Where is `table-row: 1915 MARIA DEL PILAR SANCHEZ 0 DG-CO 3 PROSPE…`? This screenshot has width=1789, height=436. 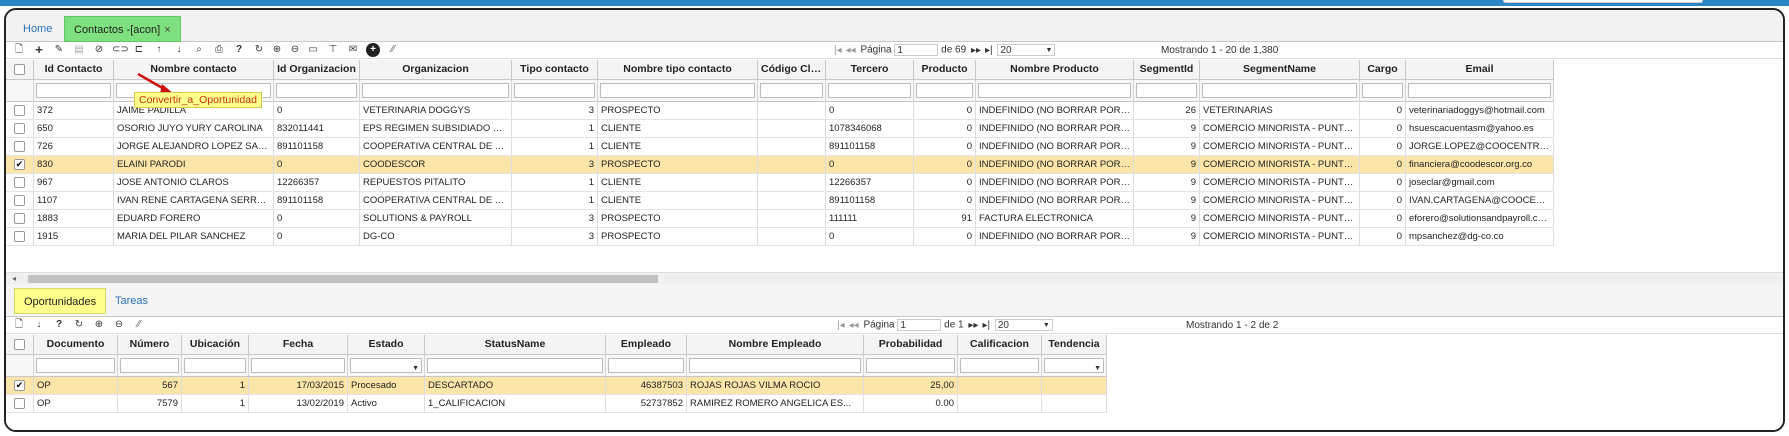 table-row: 1915 MARIA DEL PILAR SANCHEZ 0 DG-CO 3 PROSPE… is located at coordinates (780, 237).